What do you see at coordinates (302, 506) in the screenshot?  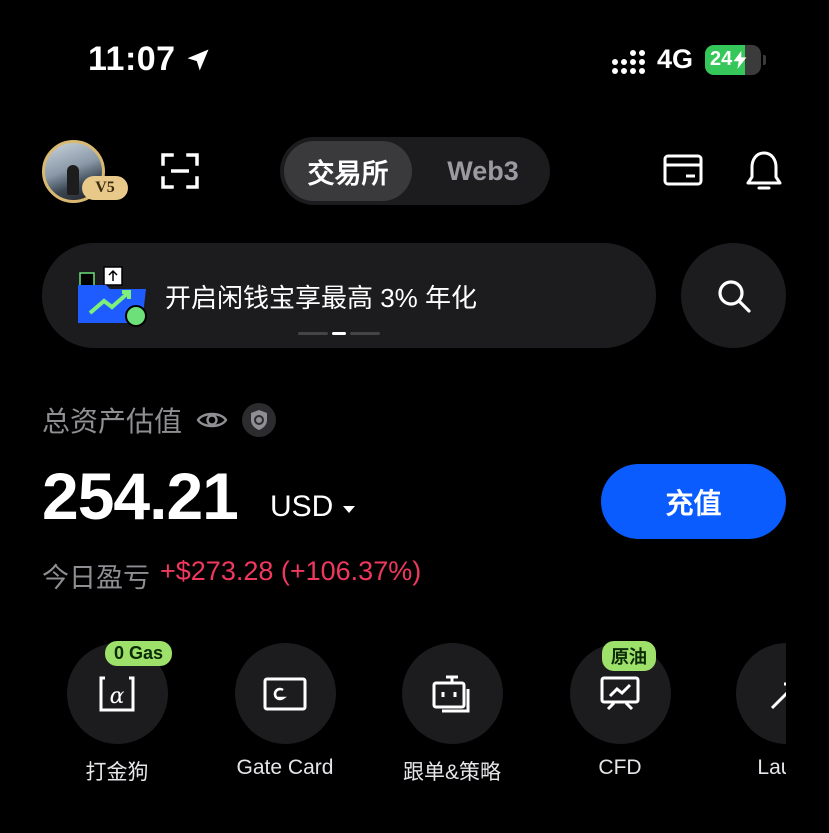 I see `currency-label: USD` at bounding box center [302, 506].